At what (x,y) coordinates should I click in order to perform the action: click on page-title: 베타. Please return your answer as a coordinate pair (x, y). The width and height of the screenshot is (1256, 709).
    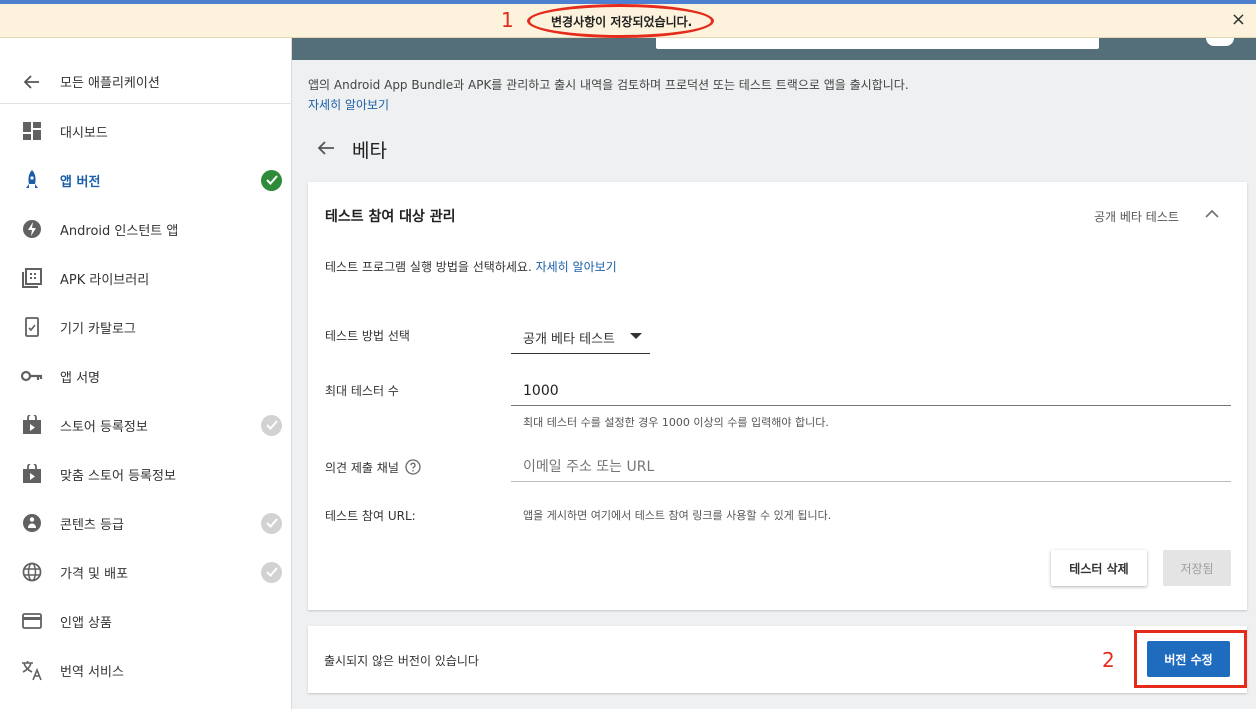
    Looking at the image, I should click on (369, 151).